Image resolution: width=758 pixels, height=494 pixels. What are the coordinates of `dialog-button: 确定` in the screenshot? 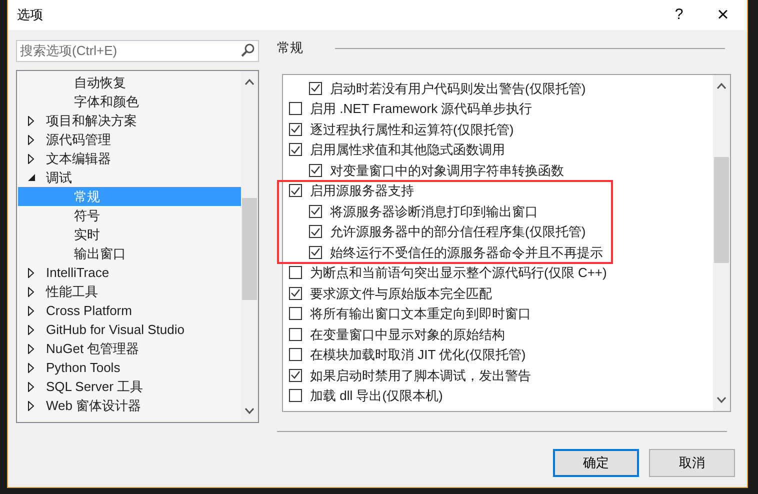 It's located at (596, 463).